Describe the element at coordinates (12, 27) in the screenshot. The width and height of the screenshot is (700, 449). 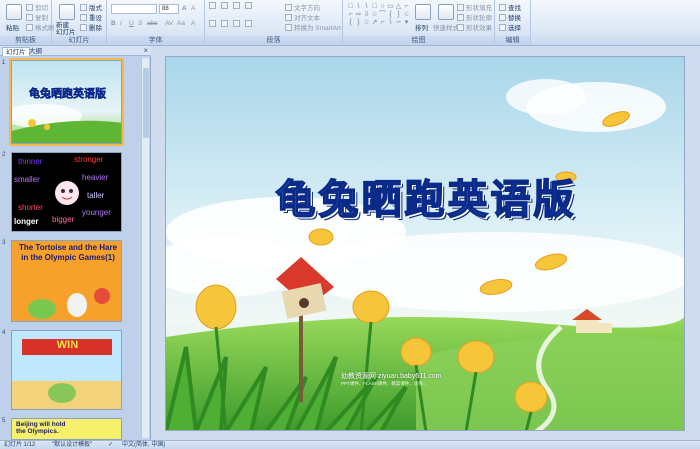
I see `paste-button: 粘贴` at that location.